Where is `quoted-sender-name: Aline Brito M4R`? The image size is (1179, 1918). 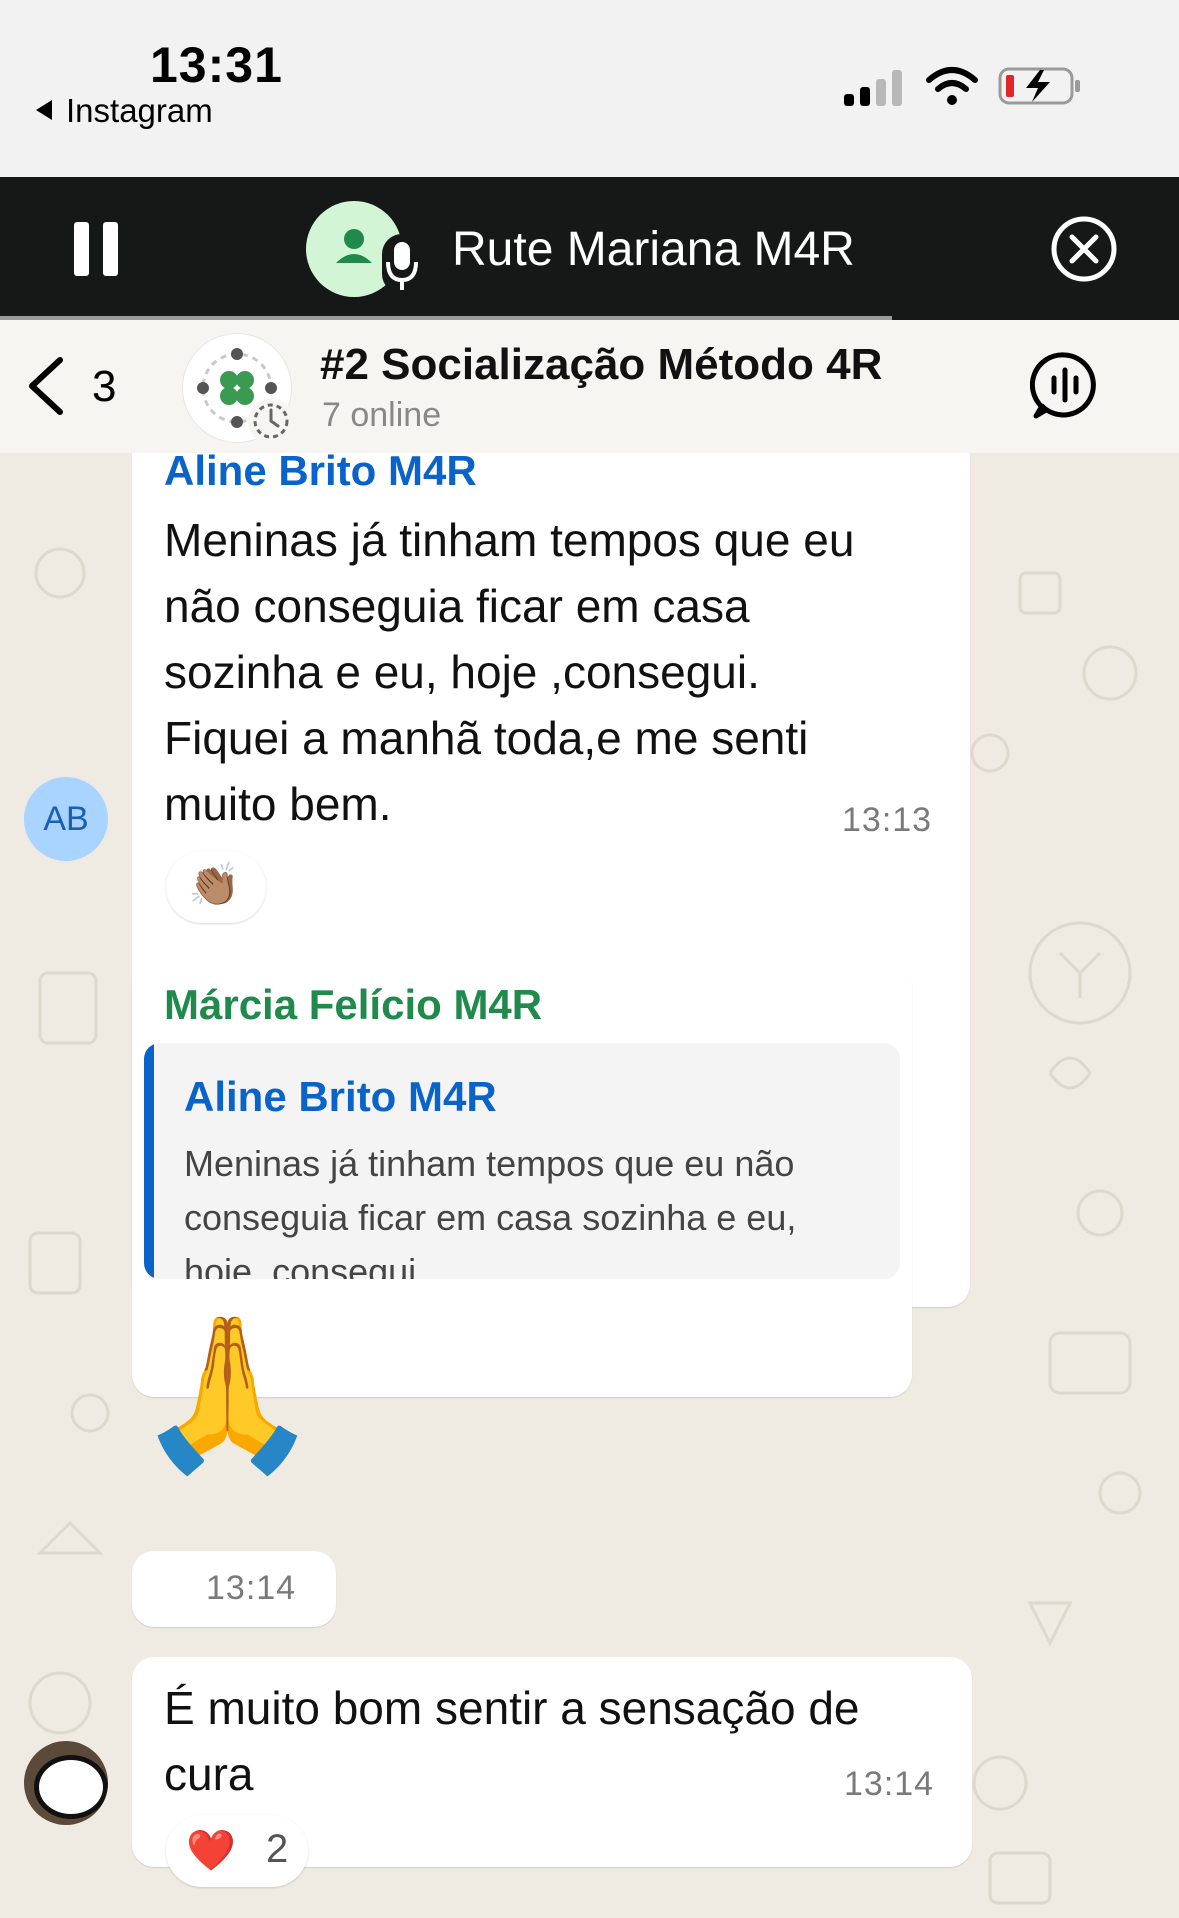 quoted-sender-name: Aline Brito M4R is located at coordinates (340, 1096).